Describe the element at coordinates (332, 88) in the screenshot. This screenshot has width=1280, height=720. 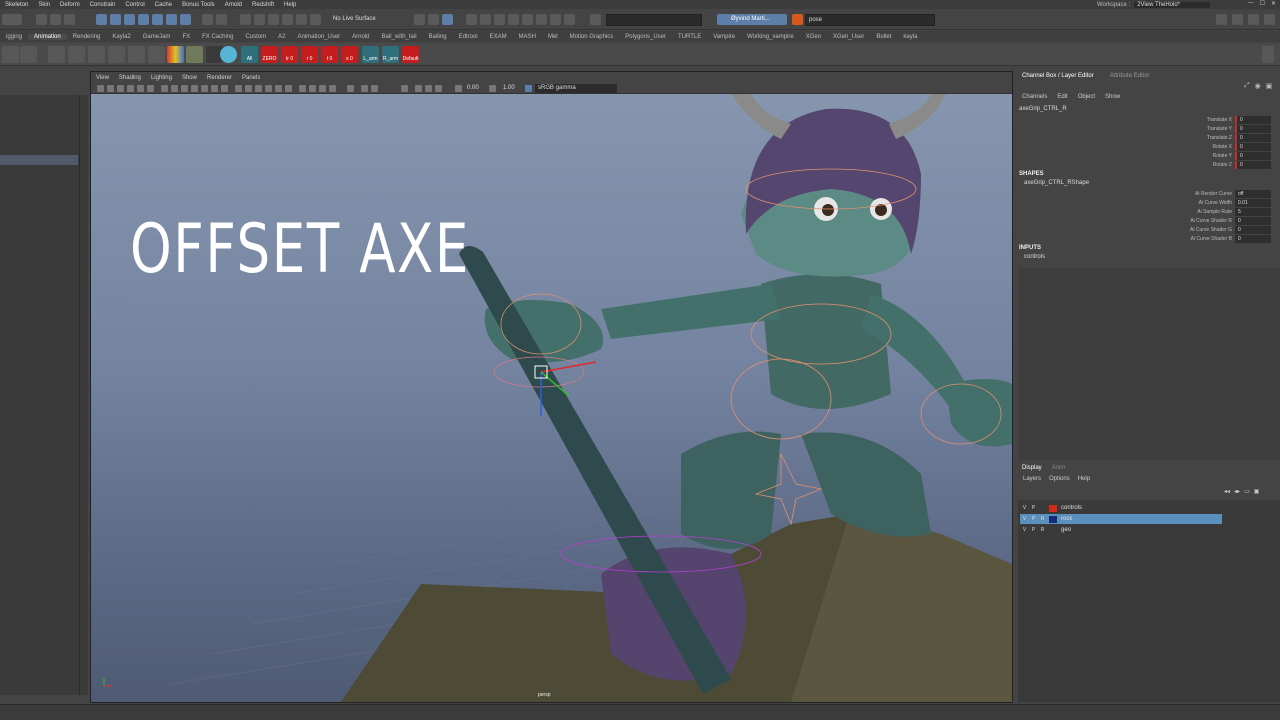
I see `depth-of-field-icon` at that location.